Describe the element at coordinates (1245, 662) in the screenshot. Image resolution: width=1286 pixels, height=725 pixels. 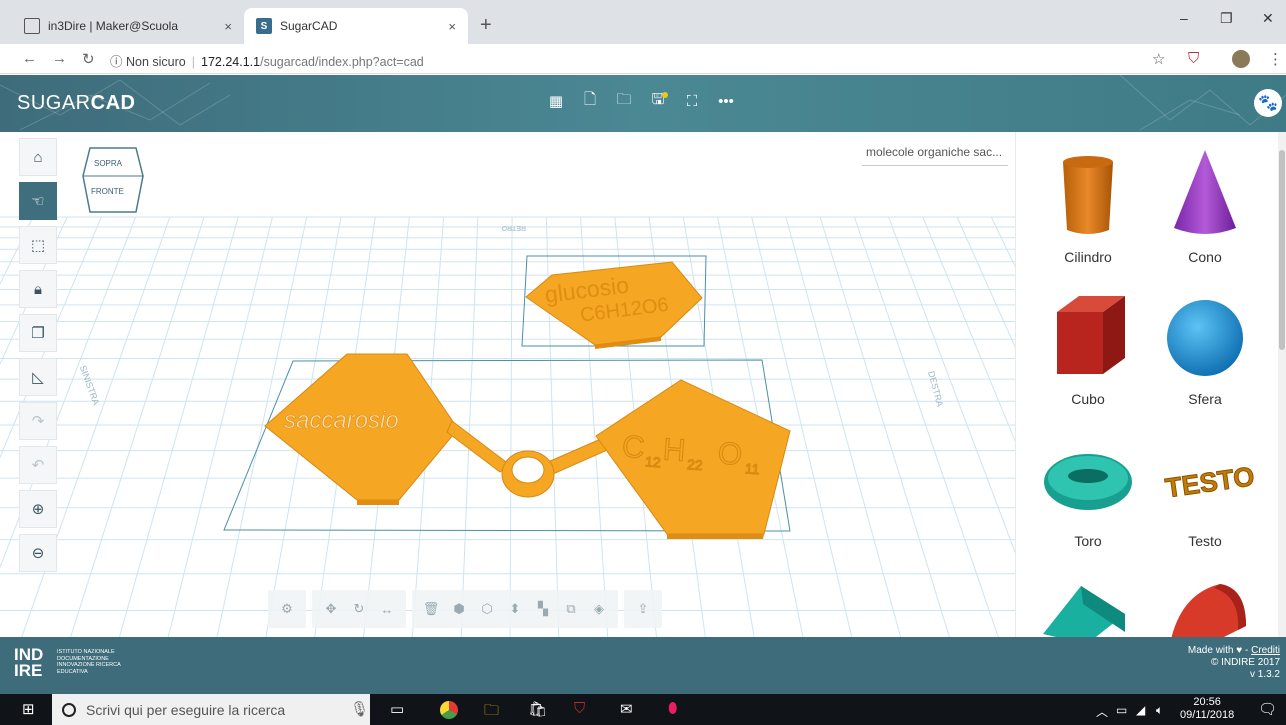
I see `copyright-text: © INDIRE 2017` at that location.